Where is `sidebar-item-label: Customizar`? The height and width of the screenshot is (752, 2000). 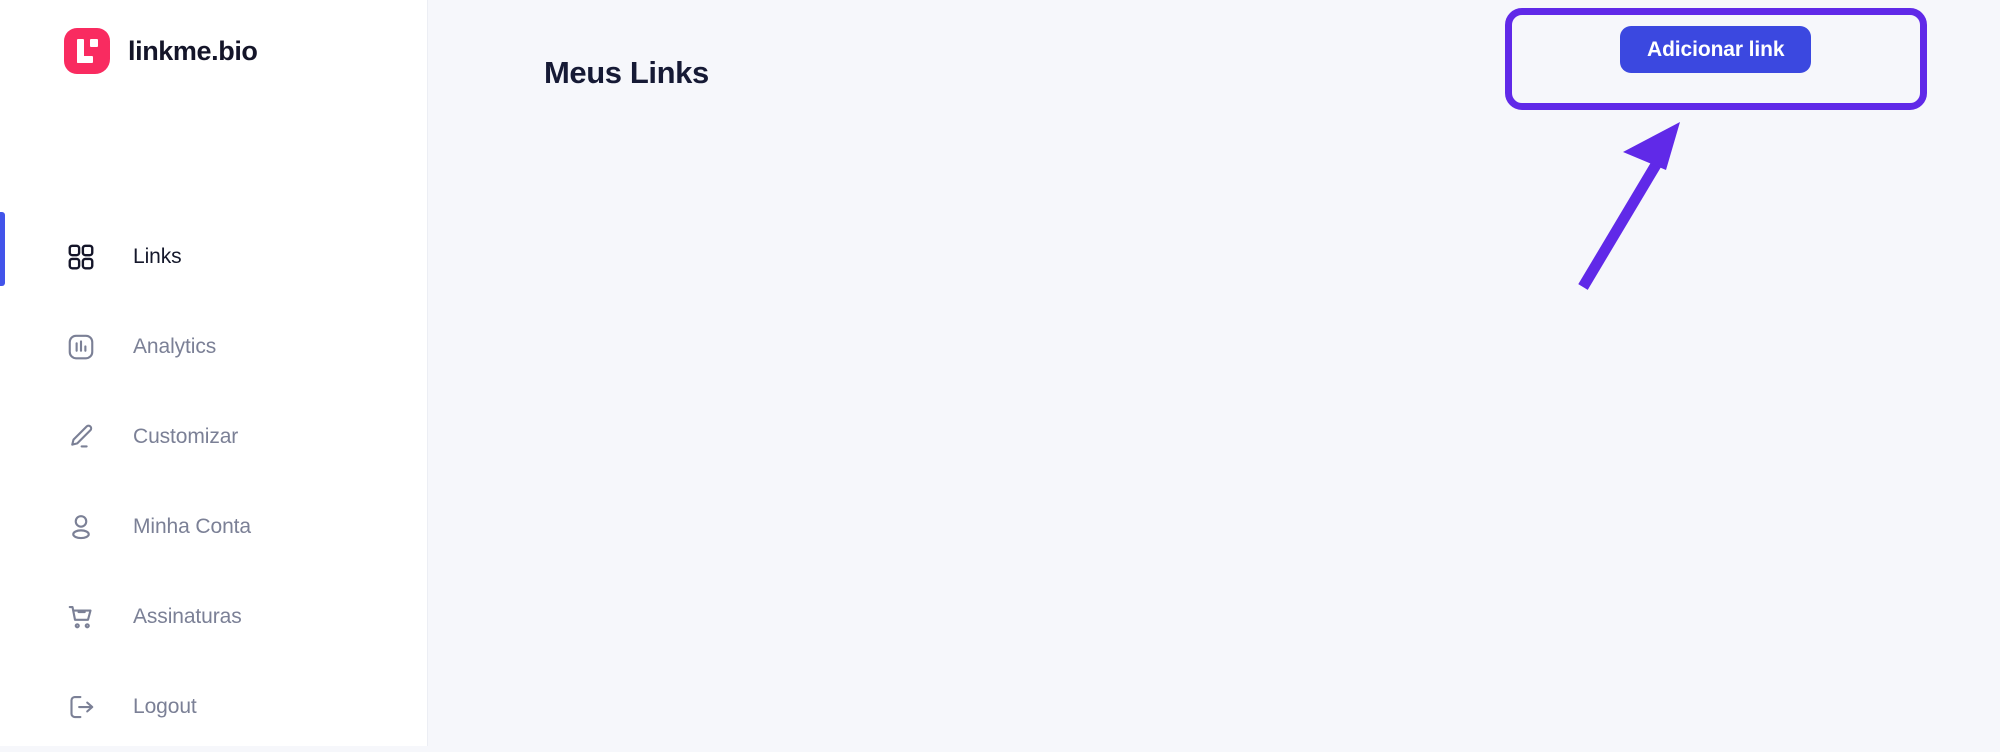 sidebar-item-label: Customizar is located at coordinates (186, 436).